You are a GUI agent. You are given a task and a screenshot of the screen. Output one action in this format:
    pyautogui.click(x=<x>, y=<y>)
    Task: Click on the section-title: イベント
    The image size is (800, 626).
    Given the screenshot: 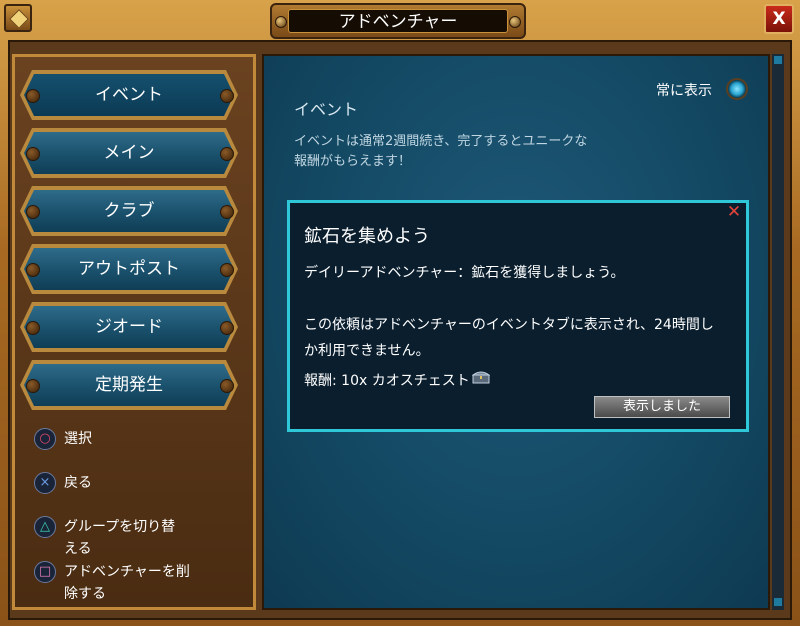 What is the action you would take?
    pyautogui.click(x=326, y=109)
    